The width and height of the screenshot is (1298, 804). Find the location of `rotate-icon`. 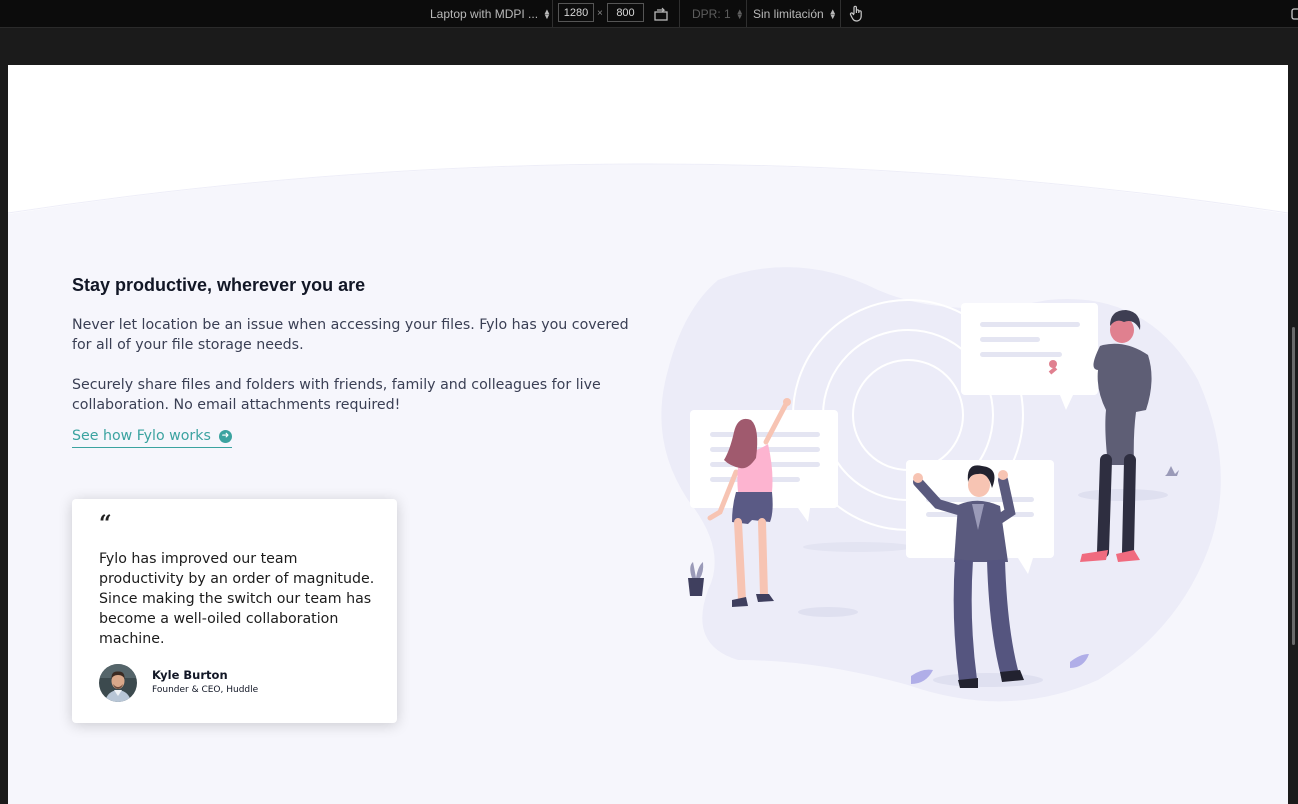

rotate-icon is located at coordinates (661, 13).